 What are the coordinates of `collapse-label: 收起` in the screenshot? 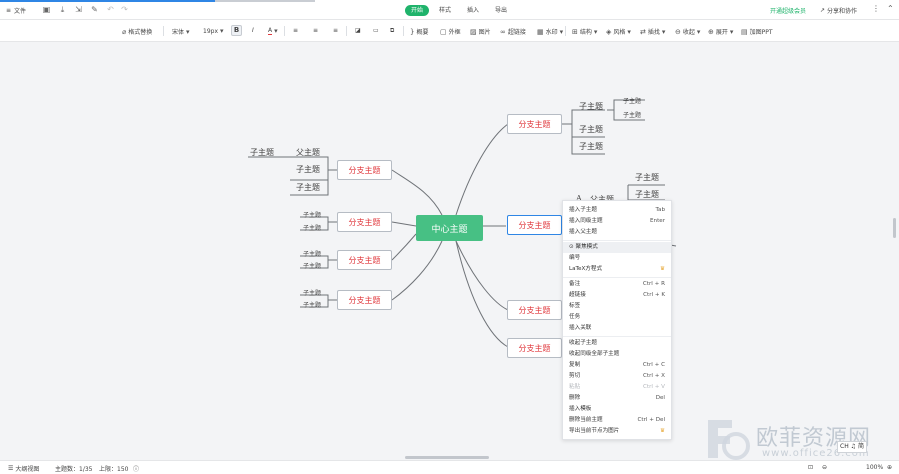 It's located at (688, 32).